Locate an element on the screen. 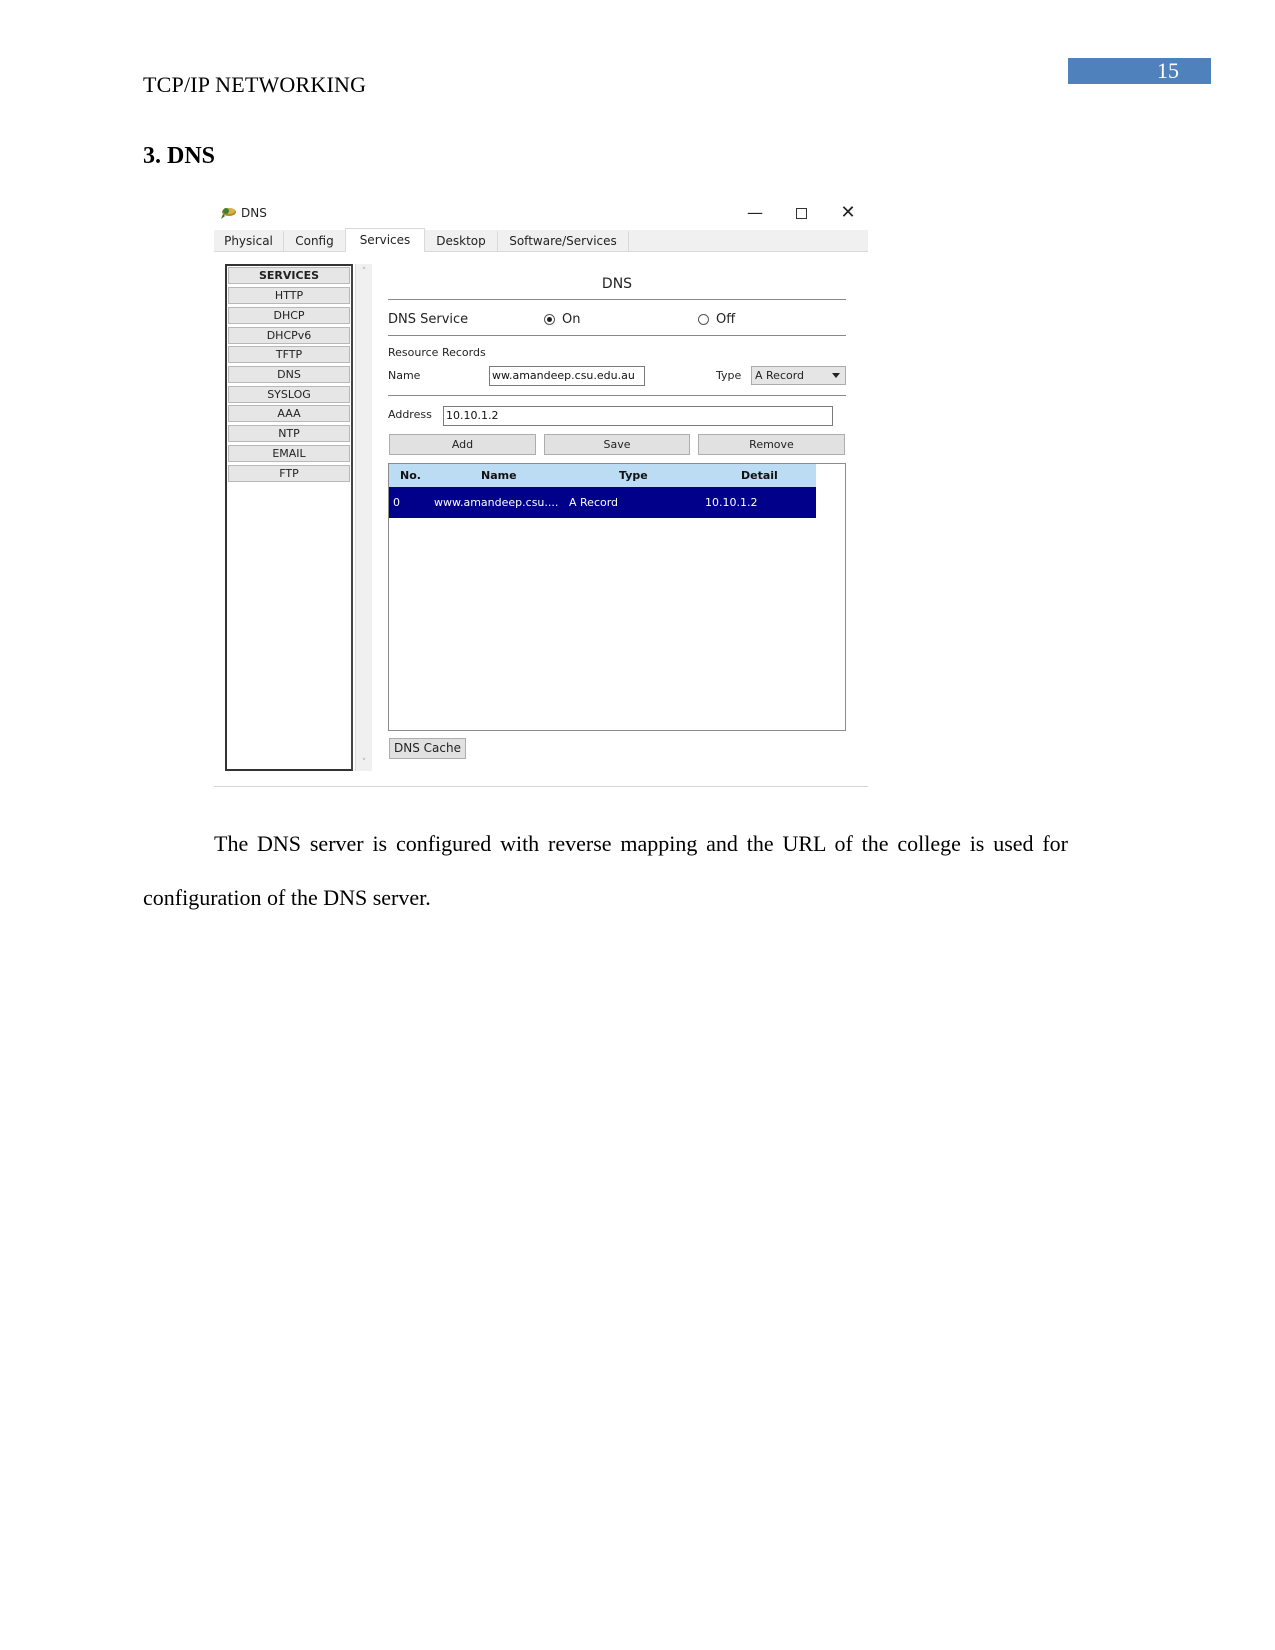 Image resolution: width=1275 pixels, height=1650 pixels. tab-config: Config is located at coordinates (315, 241).